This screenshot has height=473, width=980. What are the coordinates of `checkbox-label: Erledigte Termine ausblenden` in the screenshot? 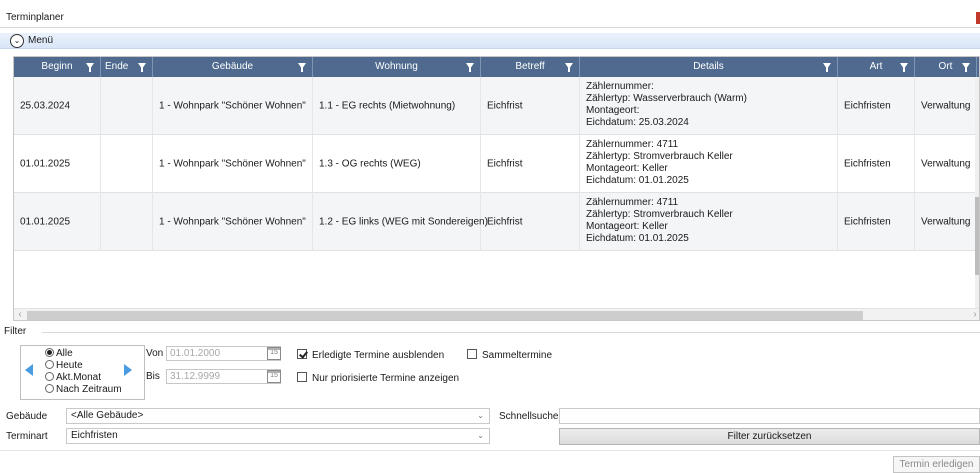 It's located at (378, 355).